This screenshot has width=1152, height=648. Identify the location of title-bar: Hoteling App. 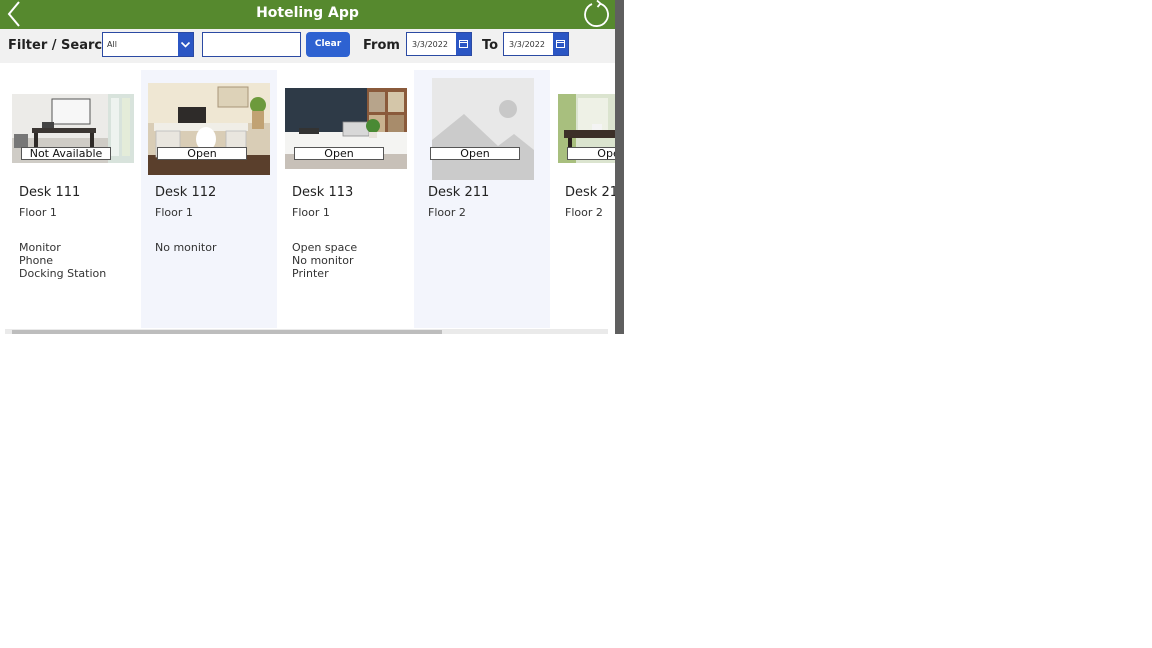
(307, 14).